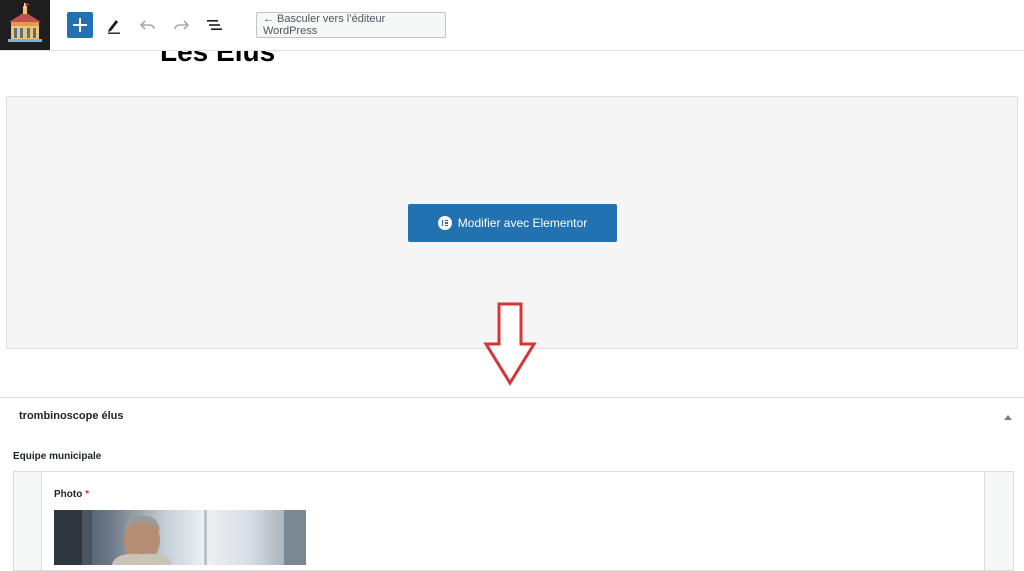 This screenshot has width=1024, height=571. Describe the element at coordinates (87, 494) in the screenshot. I see `required-marker: *` at that location.